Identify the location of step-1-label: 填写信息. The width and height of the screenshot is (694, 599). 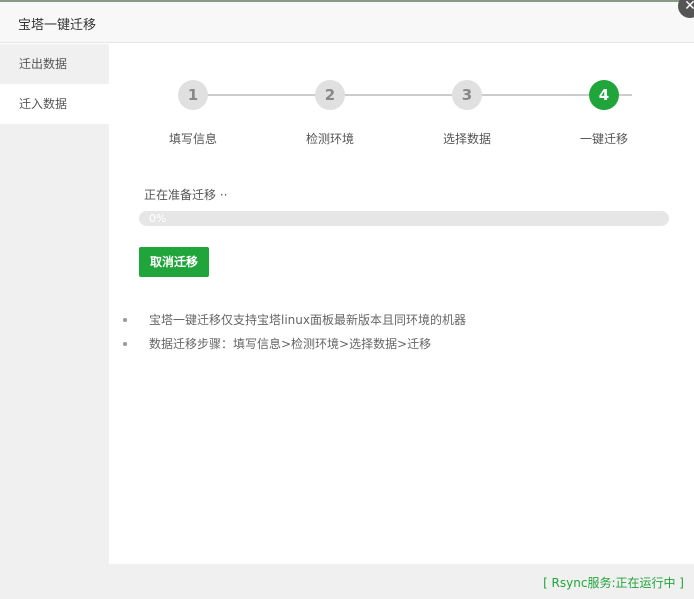
(192, 139).